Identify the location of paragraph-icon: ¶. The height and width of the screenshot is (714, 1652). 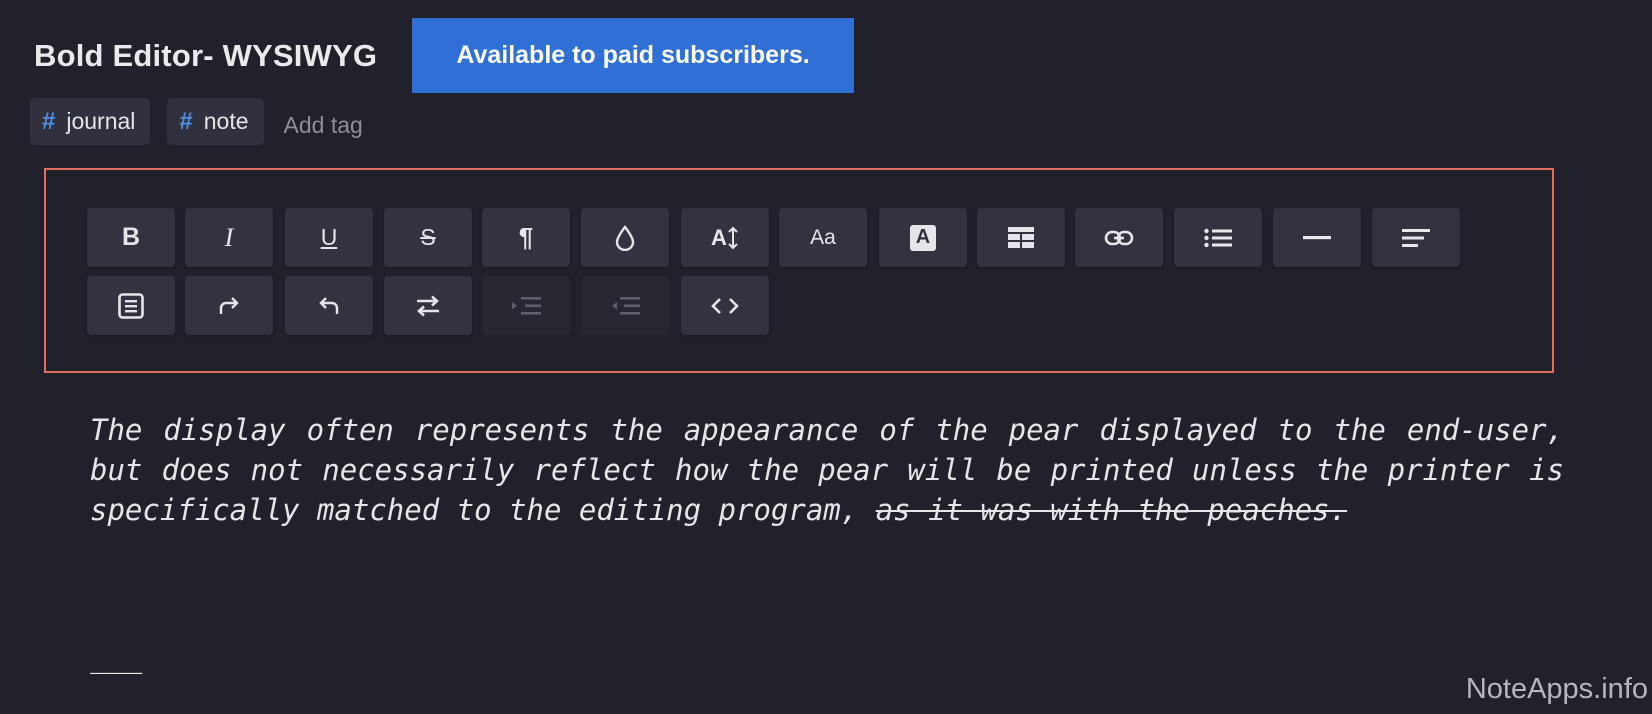
(526, 237).